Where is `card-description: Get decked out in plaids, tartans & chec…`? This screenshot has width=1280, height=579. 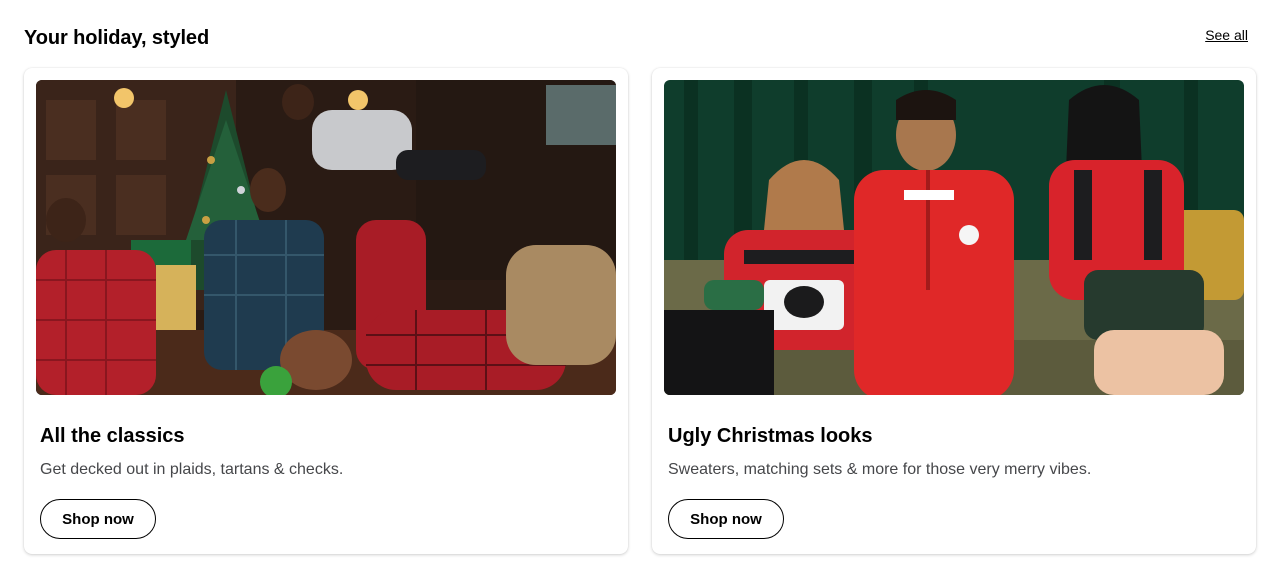 card-description: Get decked out in plaids, tartans & chec… is located at coordinates (192, 469).